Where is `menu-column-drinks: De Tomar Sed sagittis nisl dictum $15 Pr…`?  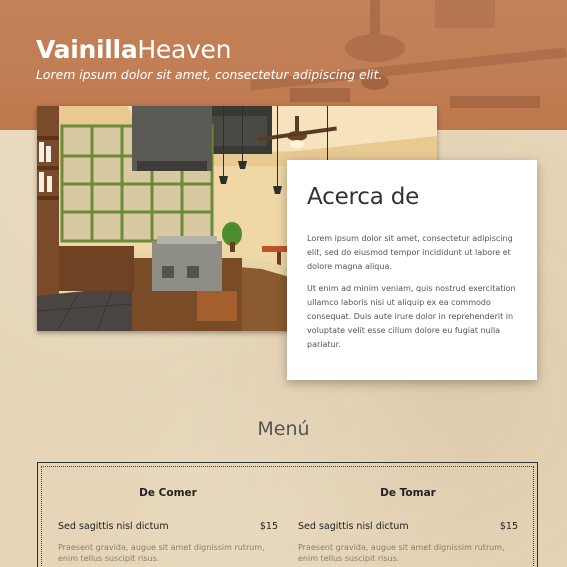
menu-column-drinks: De Tomar Sed sagittis nisl dictum $15 Pr… is located at coordinates (408, 525).